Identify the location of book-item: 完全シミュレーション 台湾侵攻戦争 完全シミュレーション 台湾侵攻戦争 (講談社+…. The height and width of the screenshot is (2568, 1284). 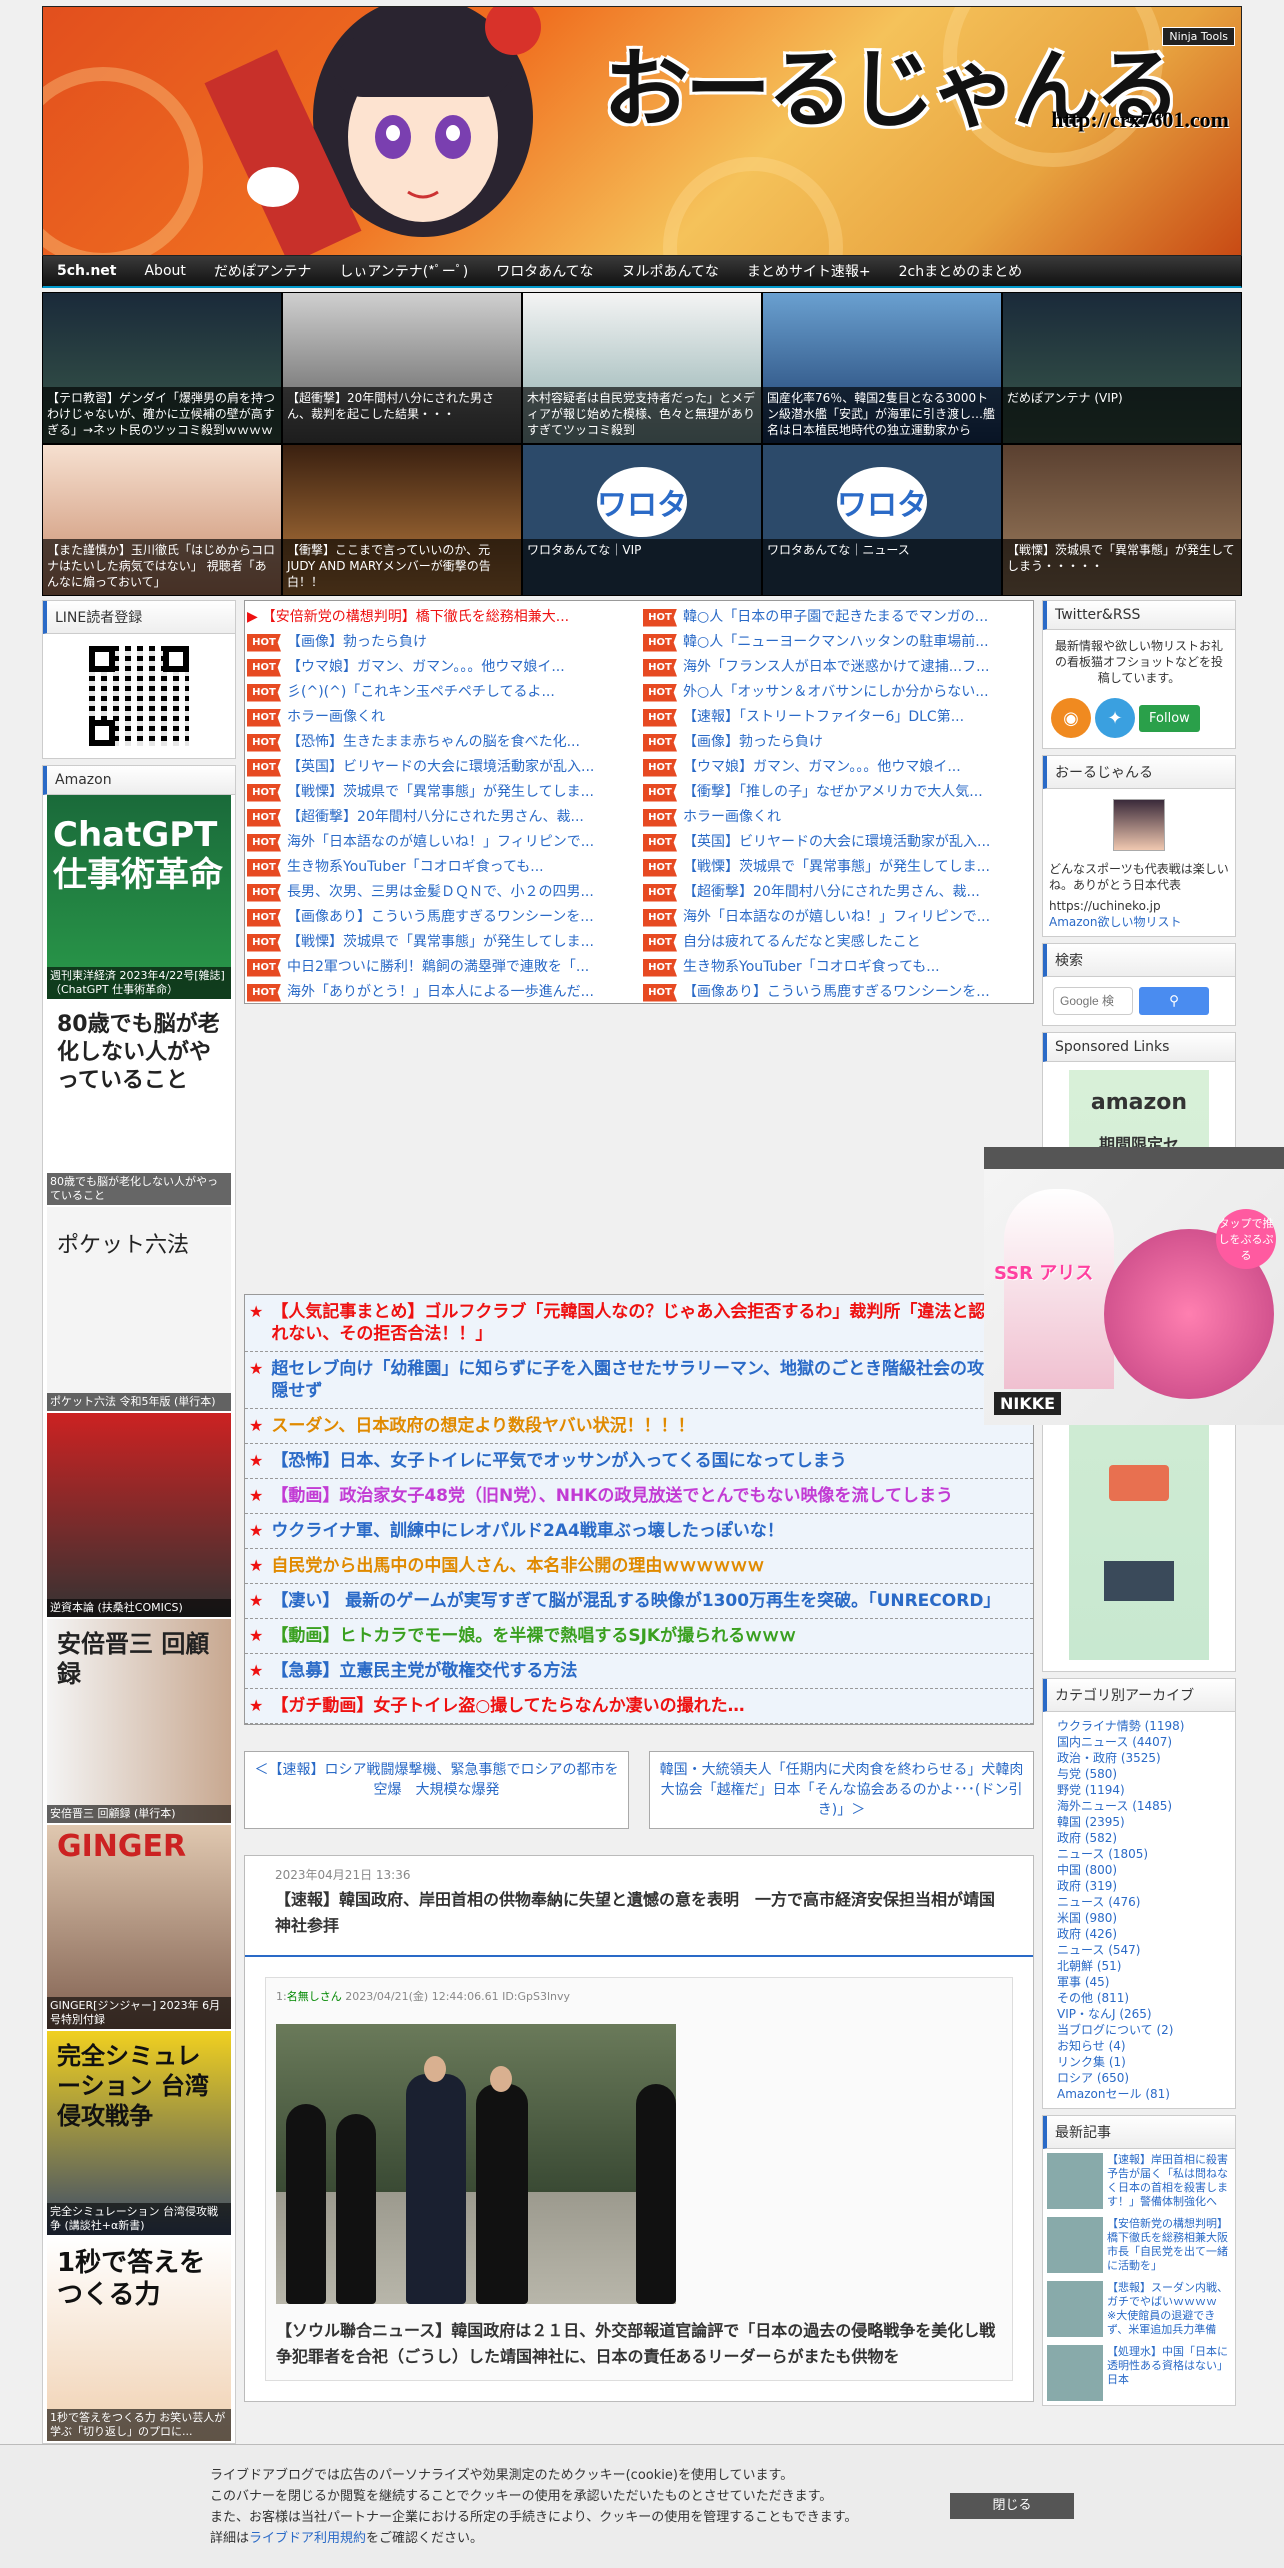
(139, 2133).